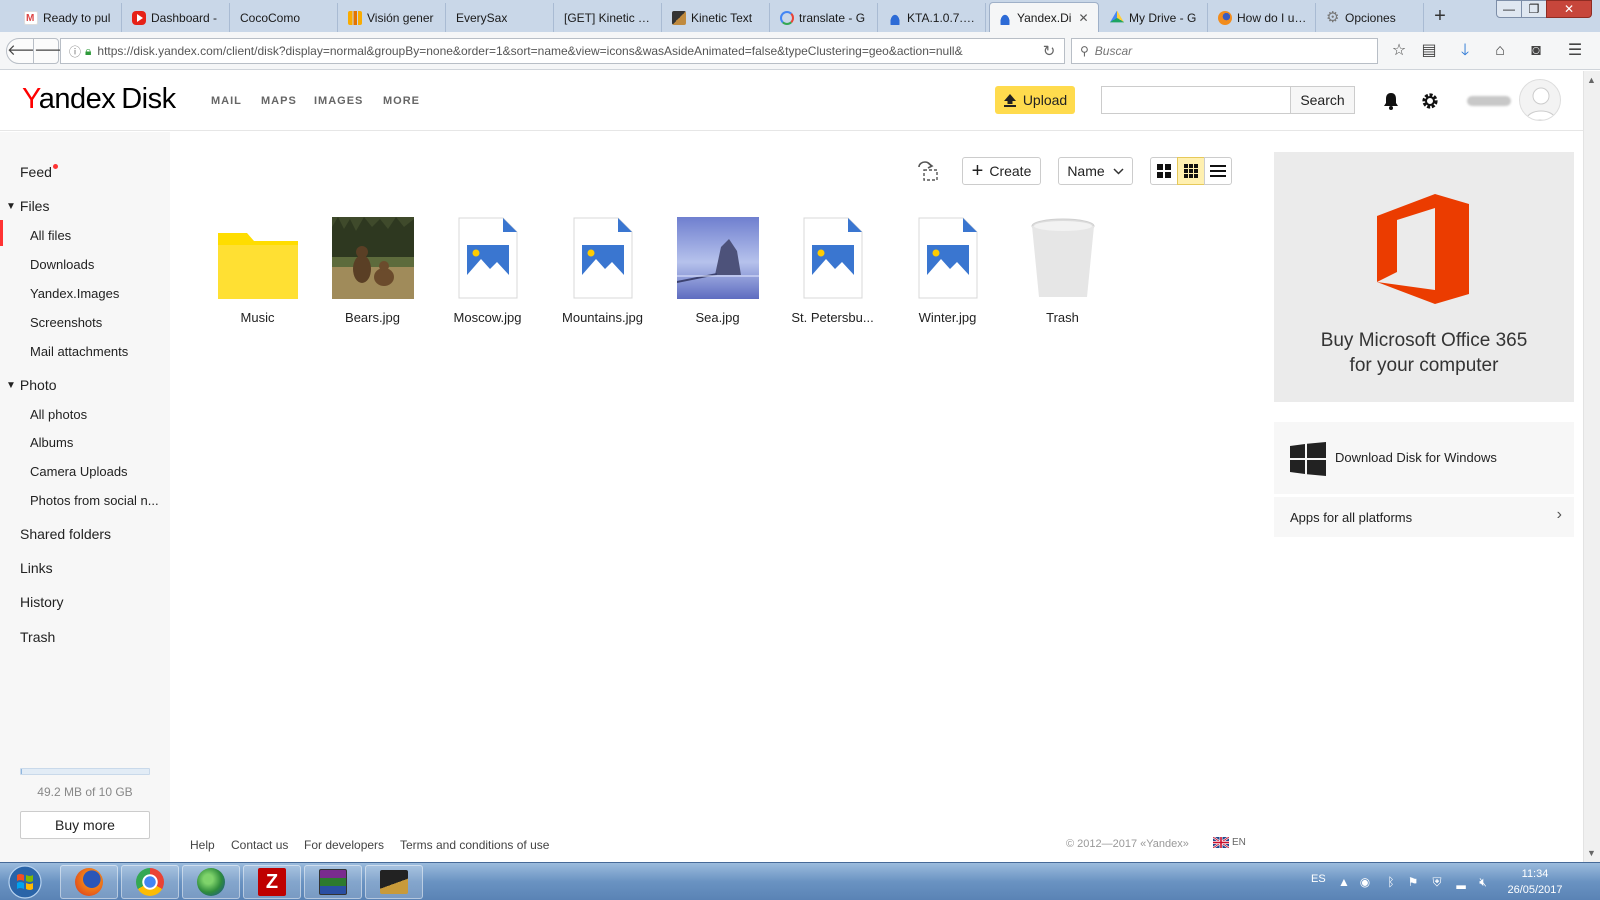 Image resolution: width=1600 pixels, height=900 pixels. I want to click on sidebar-item-yandex-images: Yandex.Images, so click(74, 293).